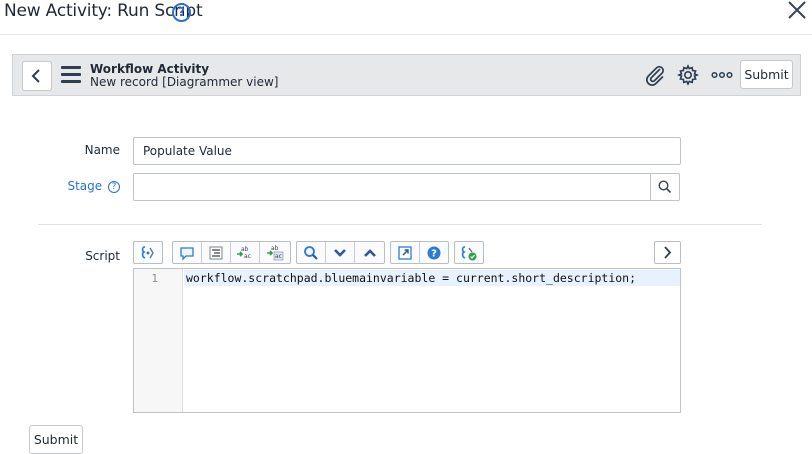  Describe the element at coordinates (407, 151) in the screenshot. I see `name-input: Populate Value` at that location.